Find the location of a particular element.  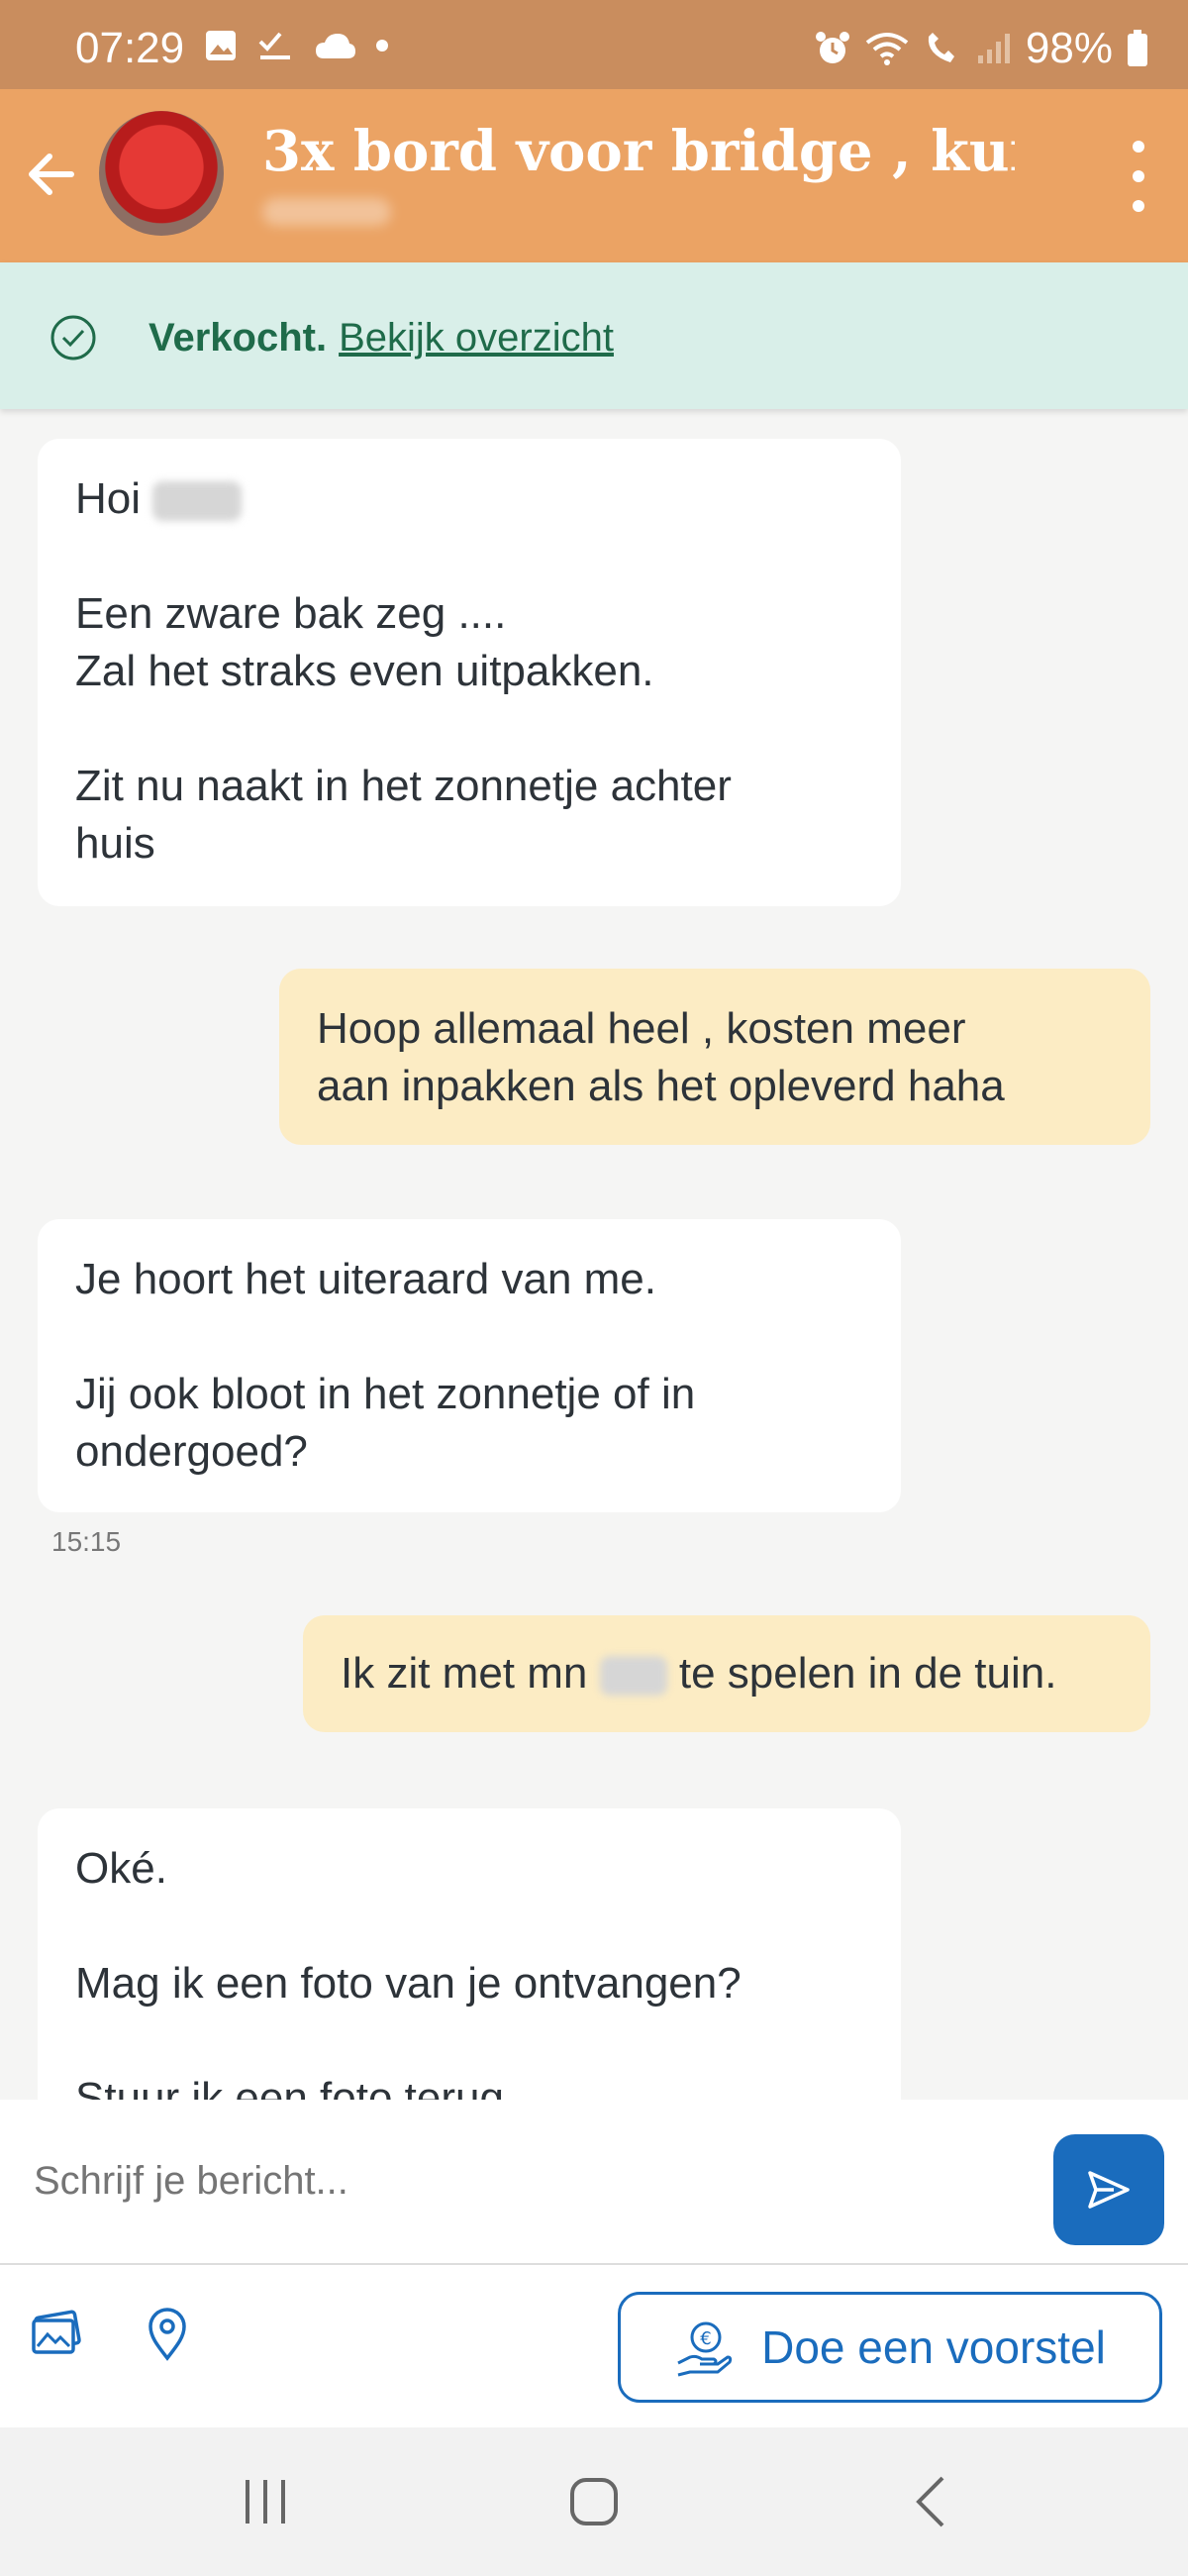

location-pin-icon is located at coordinates (167, 2333).